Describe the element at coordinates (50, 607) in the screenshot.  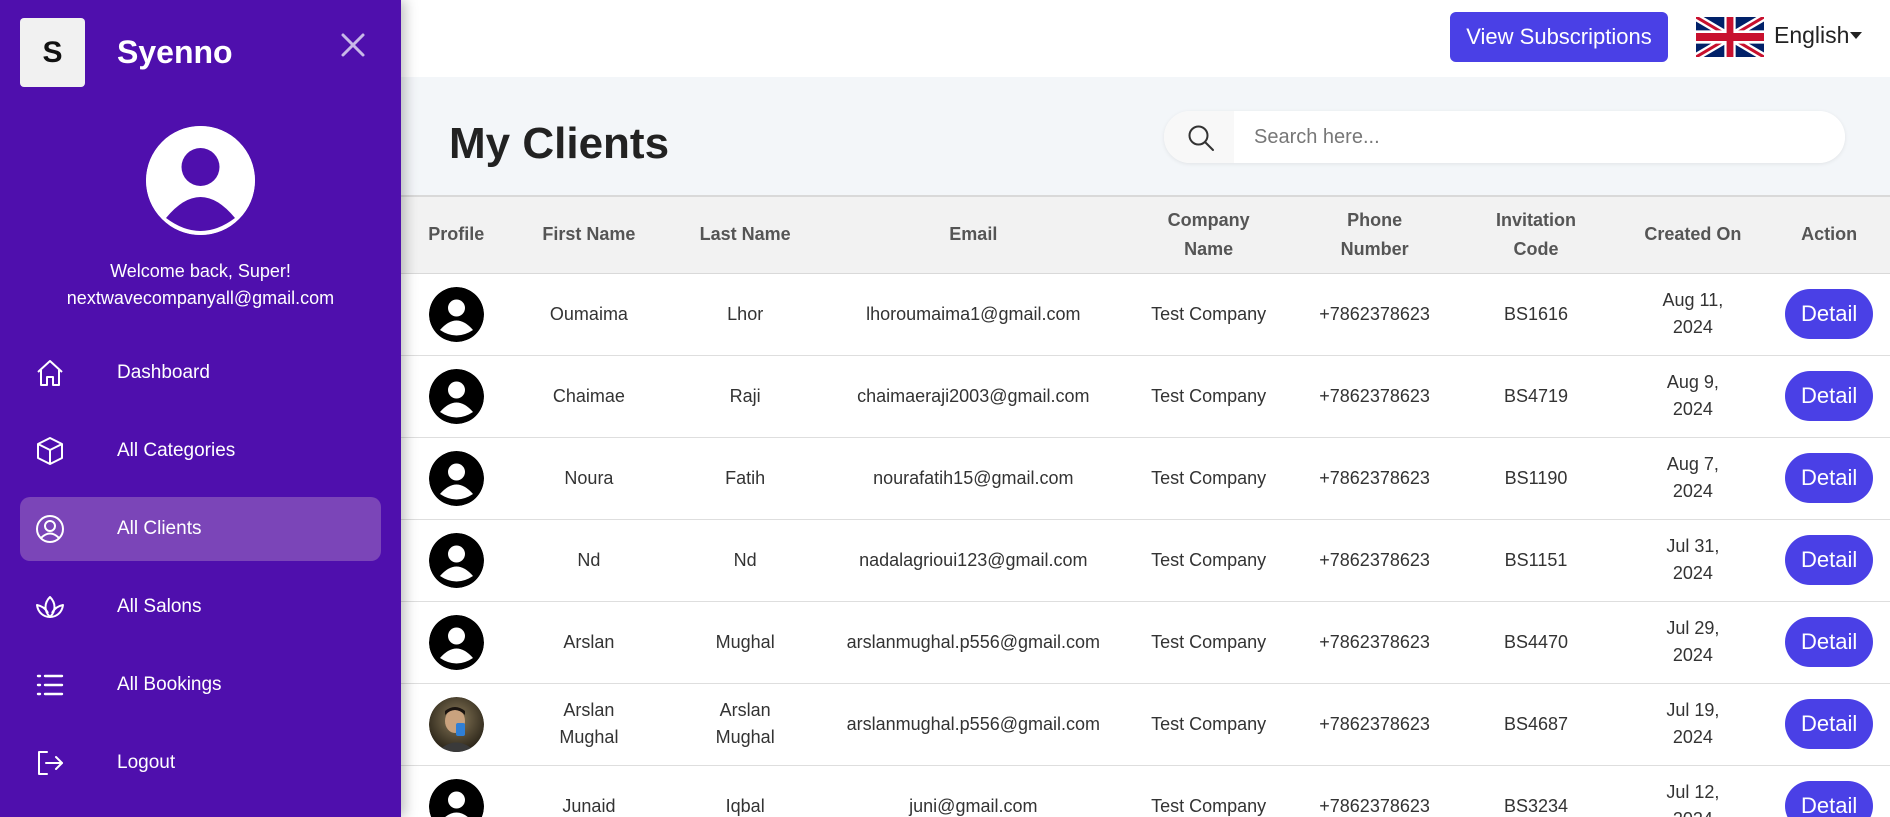
I see `lotus-icon` at that location.